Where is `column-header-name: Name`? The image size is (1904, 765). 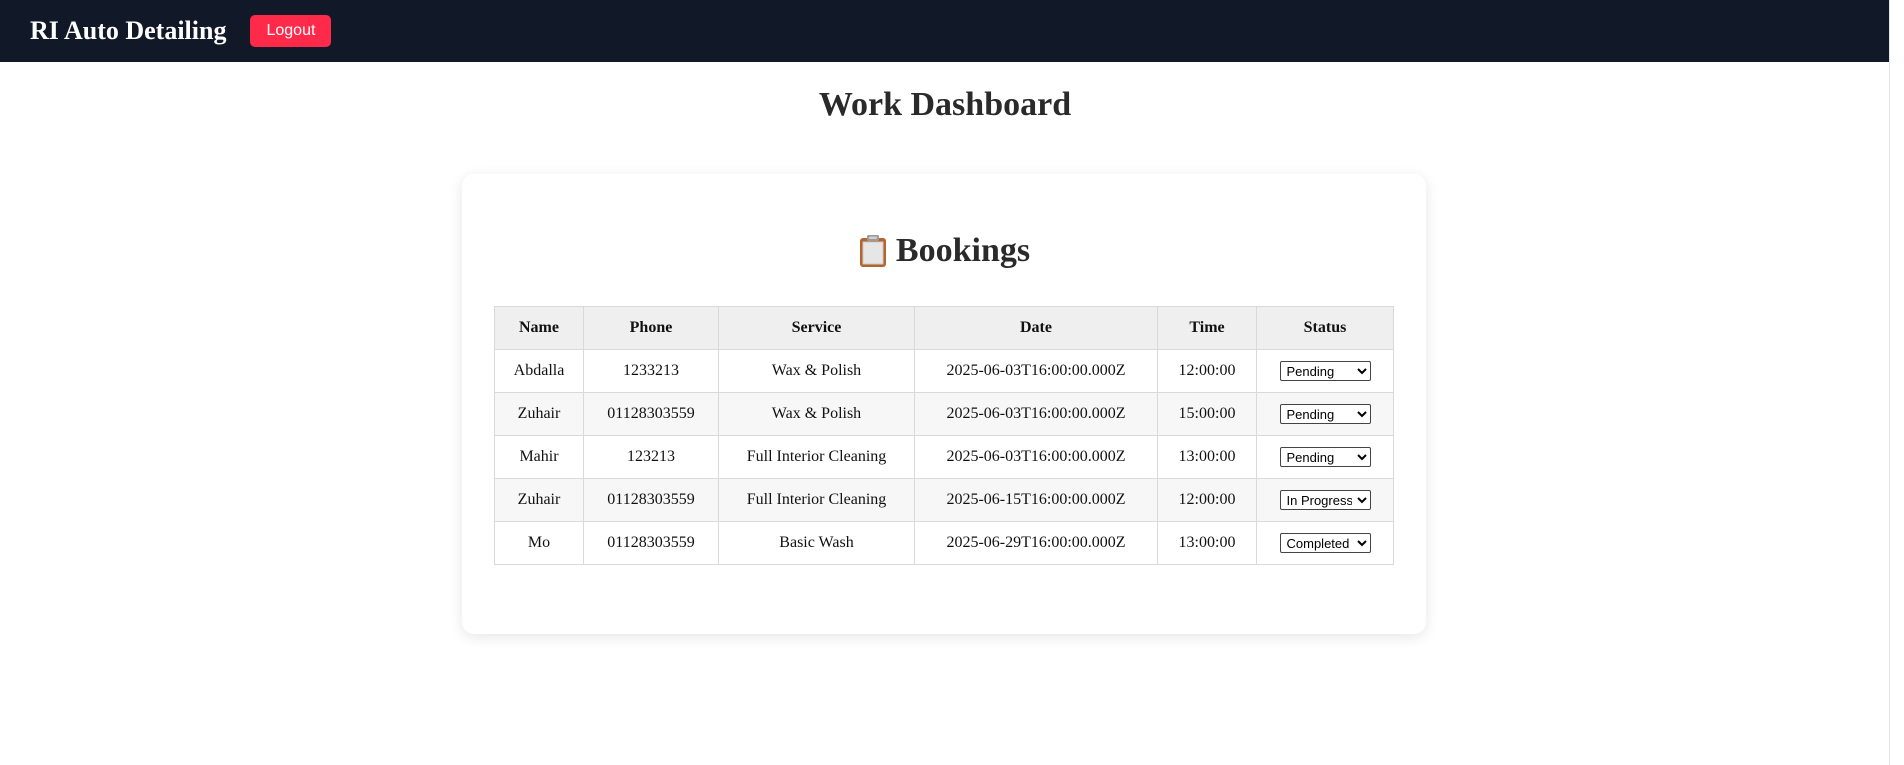
column-header-name: Name is located at coordinates (539, 328).